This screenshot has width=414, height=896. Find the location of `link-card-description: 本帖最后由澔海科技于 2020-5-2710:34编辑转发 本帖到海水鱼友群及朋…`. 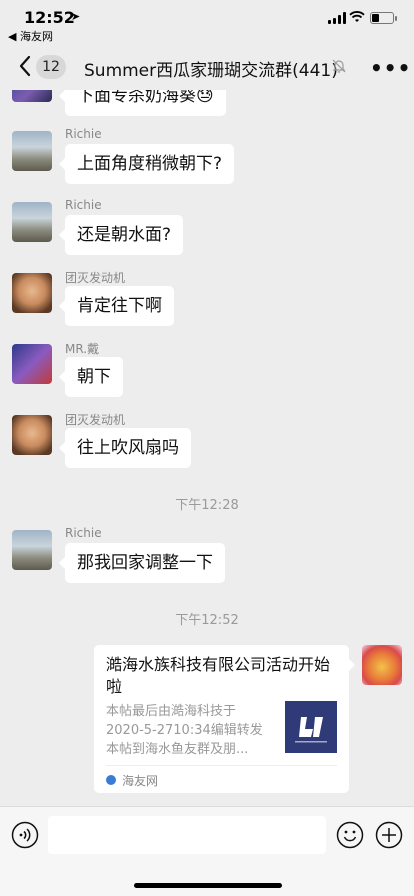

link-card-description: 本帖最后由澔海科技于 2020-5-2710:34编辑转发 本帖到海水鱼友群及朋… is located at coordinates (194, 730).